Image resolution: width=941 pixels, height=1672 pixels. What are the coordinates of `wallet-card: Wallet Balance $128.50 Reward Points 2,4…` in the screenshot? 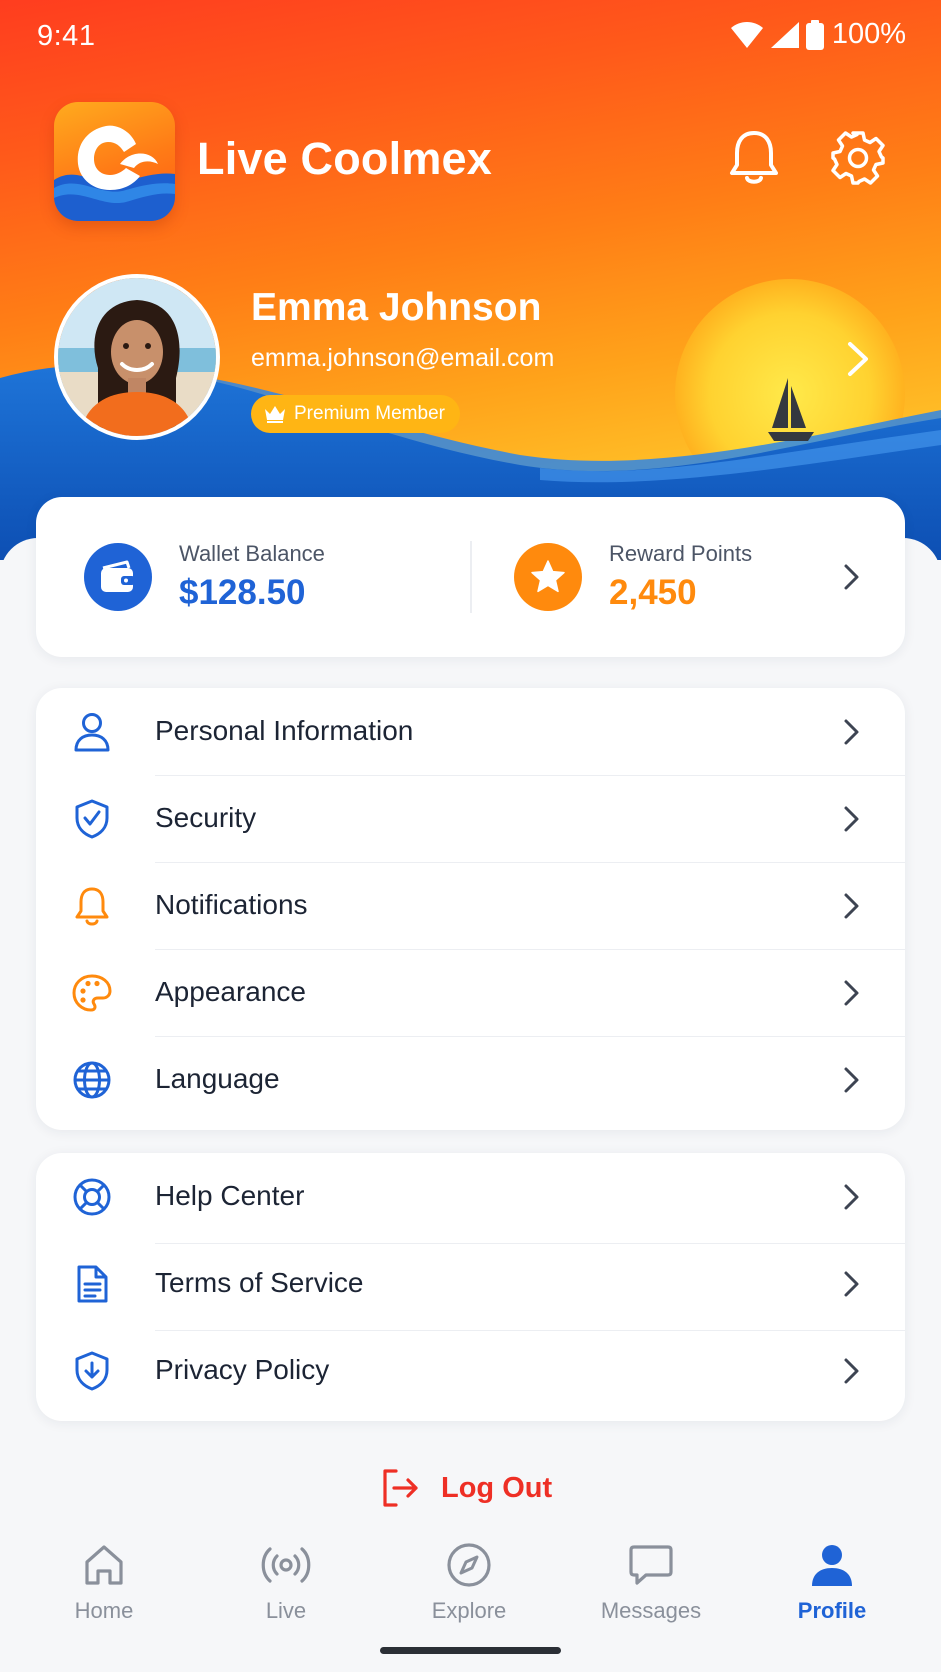 It's located at (470, 577).